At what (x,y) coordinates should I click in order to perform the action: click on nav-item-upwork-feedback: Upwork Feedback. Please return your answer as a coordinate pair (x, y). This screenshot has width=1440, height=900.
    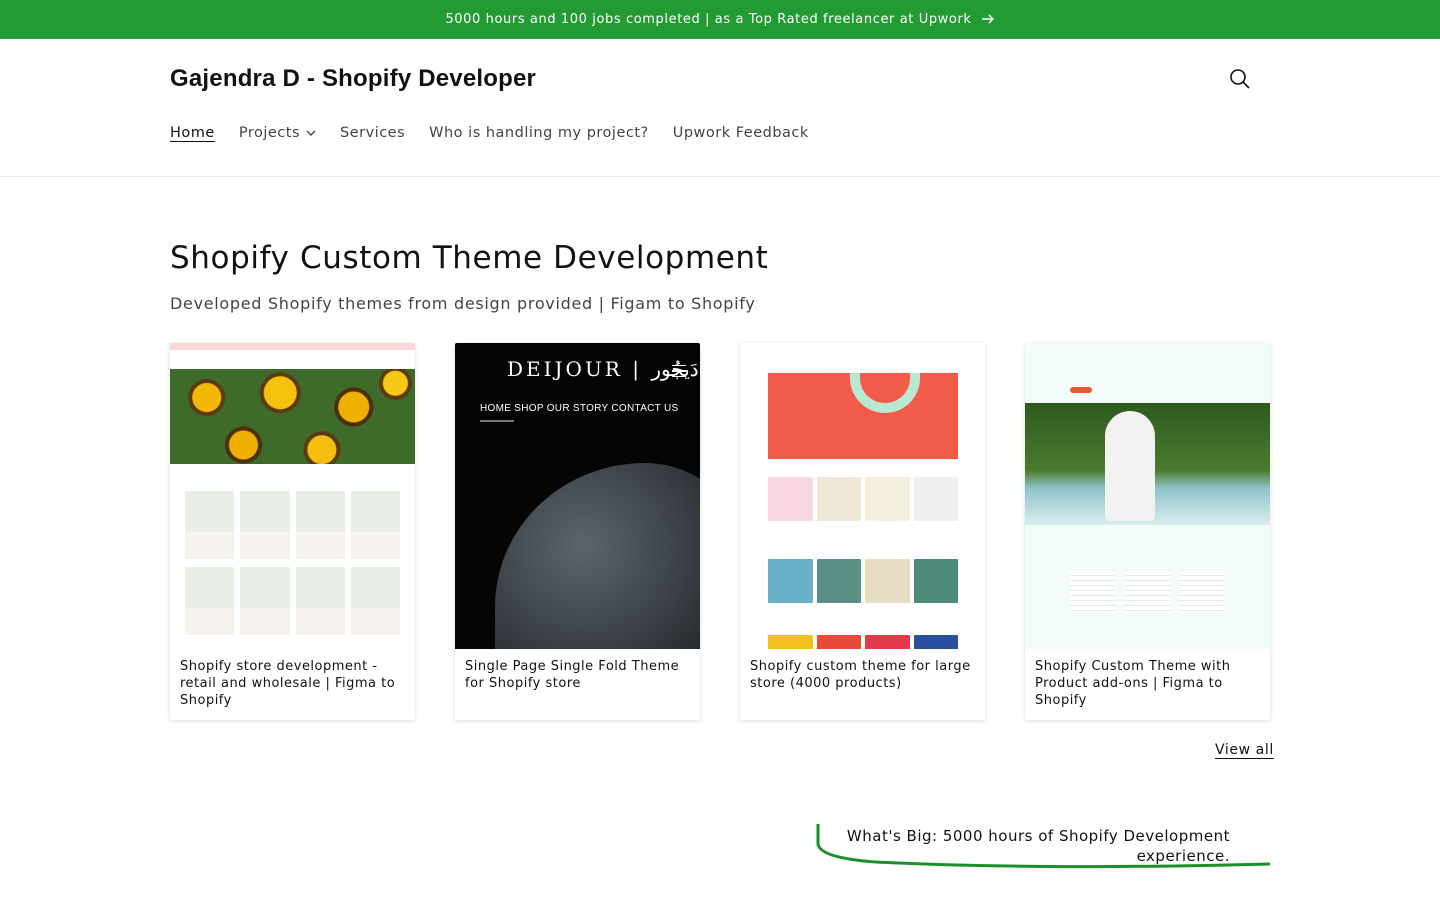
    Looking at the image, I should click on (741, 133).